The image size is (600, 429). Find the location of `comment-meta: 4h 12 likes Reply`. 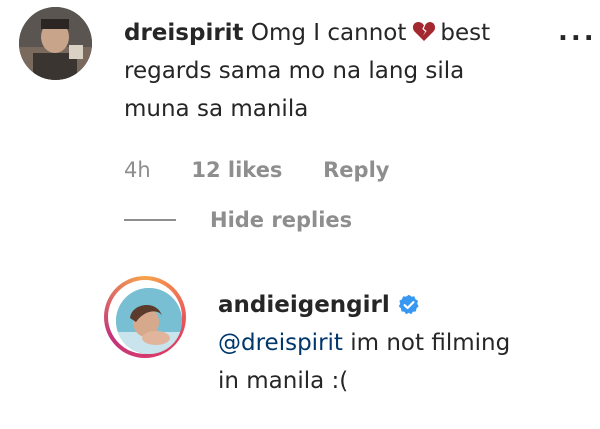

comment-meta: 4h 12 likes Reply is located at coordinates (273, 170).